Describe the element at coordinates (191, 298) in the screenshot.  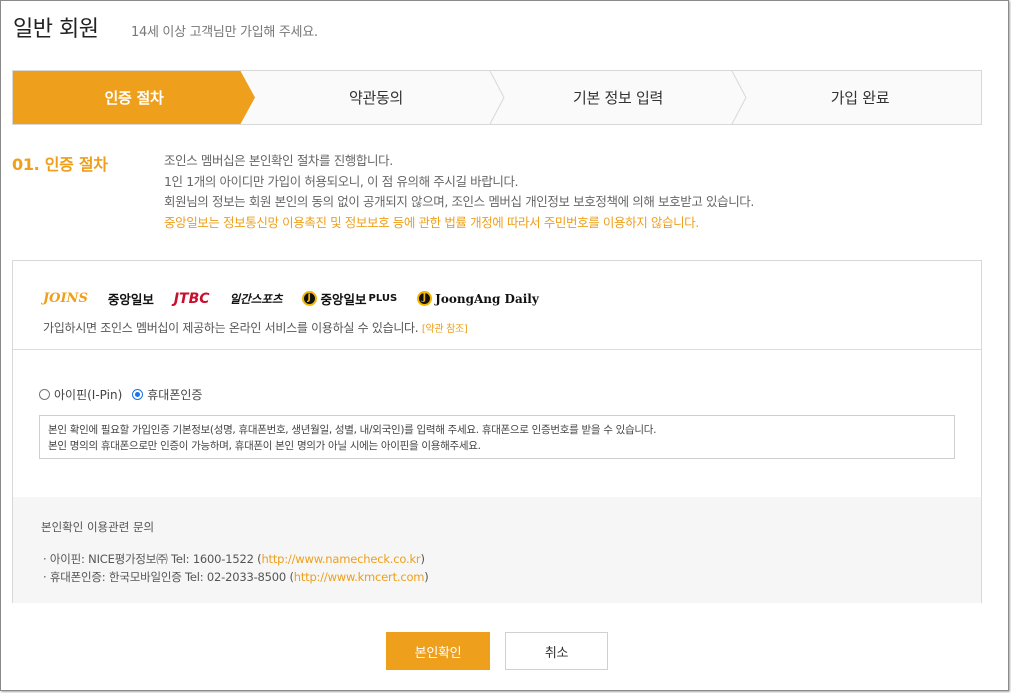
I see `jtbc-logo: JTBC` at that location.